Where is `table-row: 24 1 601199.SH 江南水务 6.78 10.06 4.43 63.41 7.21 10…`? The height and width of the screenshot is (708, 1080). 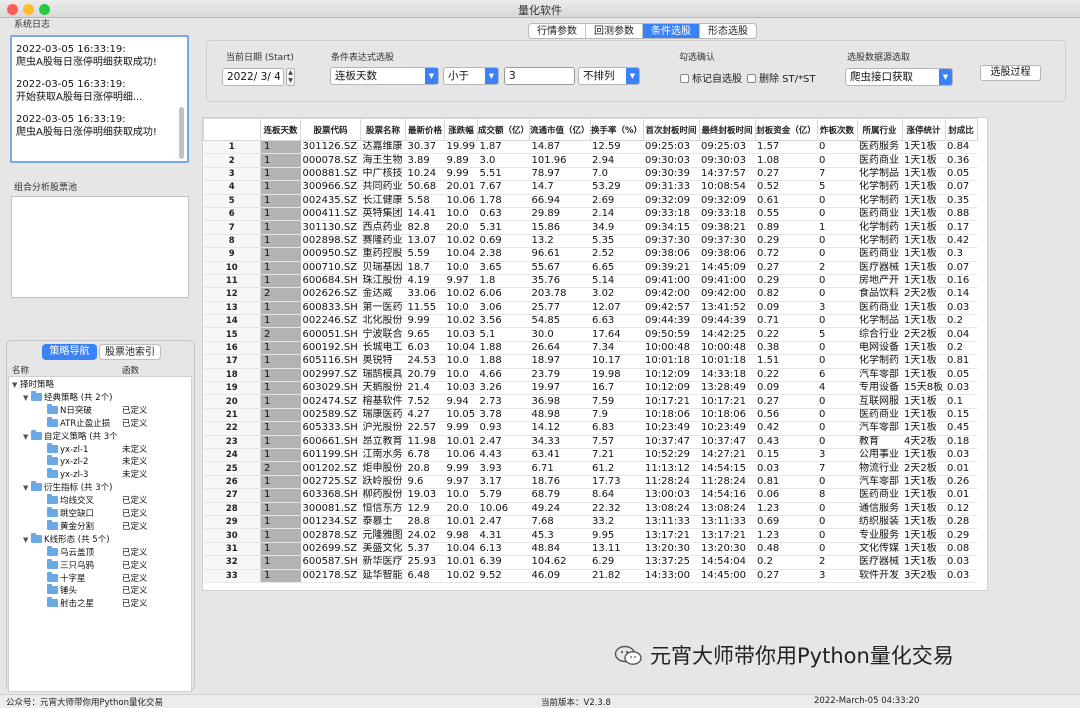 table-row: 24 1 601199.SH 江南水务 6.78 10.06 4.43 63.41 7.21 10… is located at coordinates (590, 455).